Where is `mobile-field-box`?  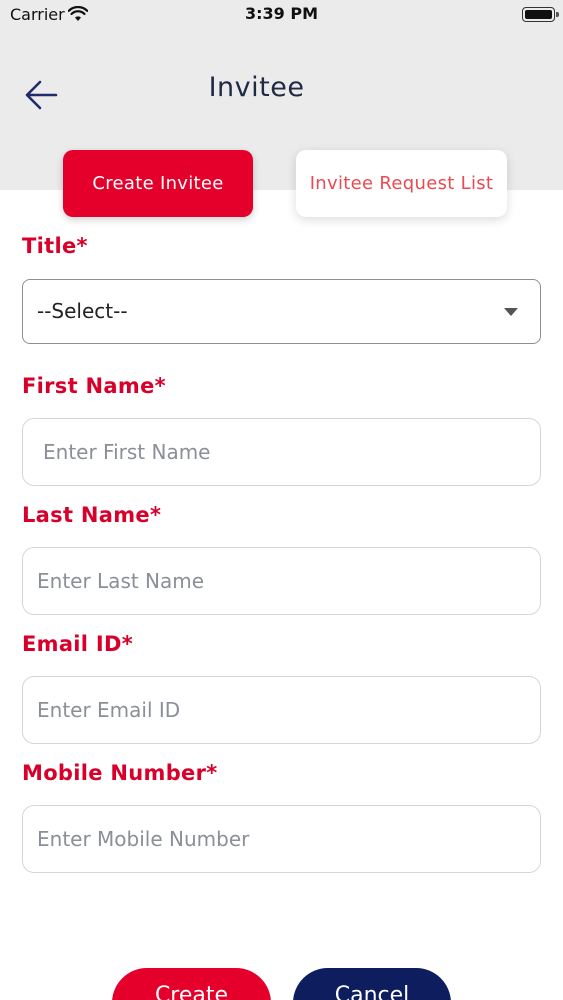 mobile-field-box is located at coordinates (281, 839).